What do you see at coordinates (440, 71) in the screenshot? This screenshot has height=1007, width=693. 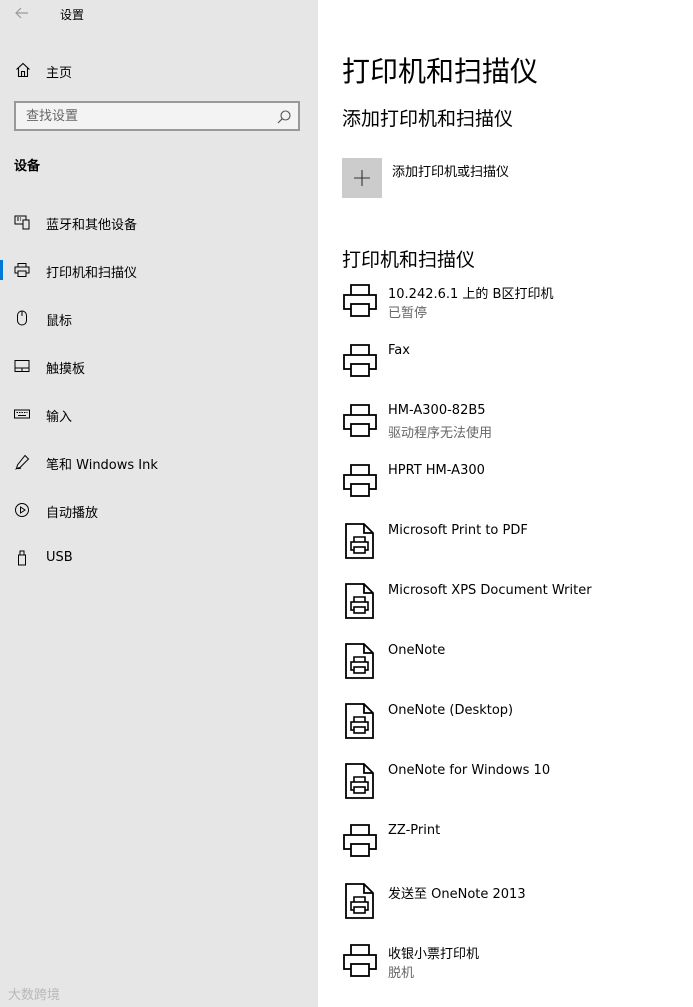 I see `page-title: 打印机和扫描仪` at bounding box center [440, 71].